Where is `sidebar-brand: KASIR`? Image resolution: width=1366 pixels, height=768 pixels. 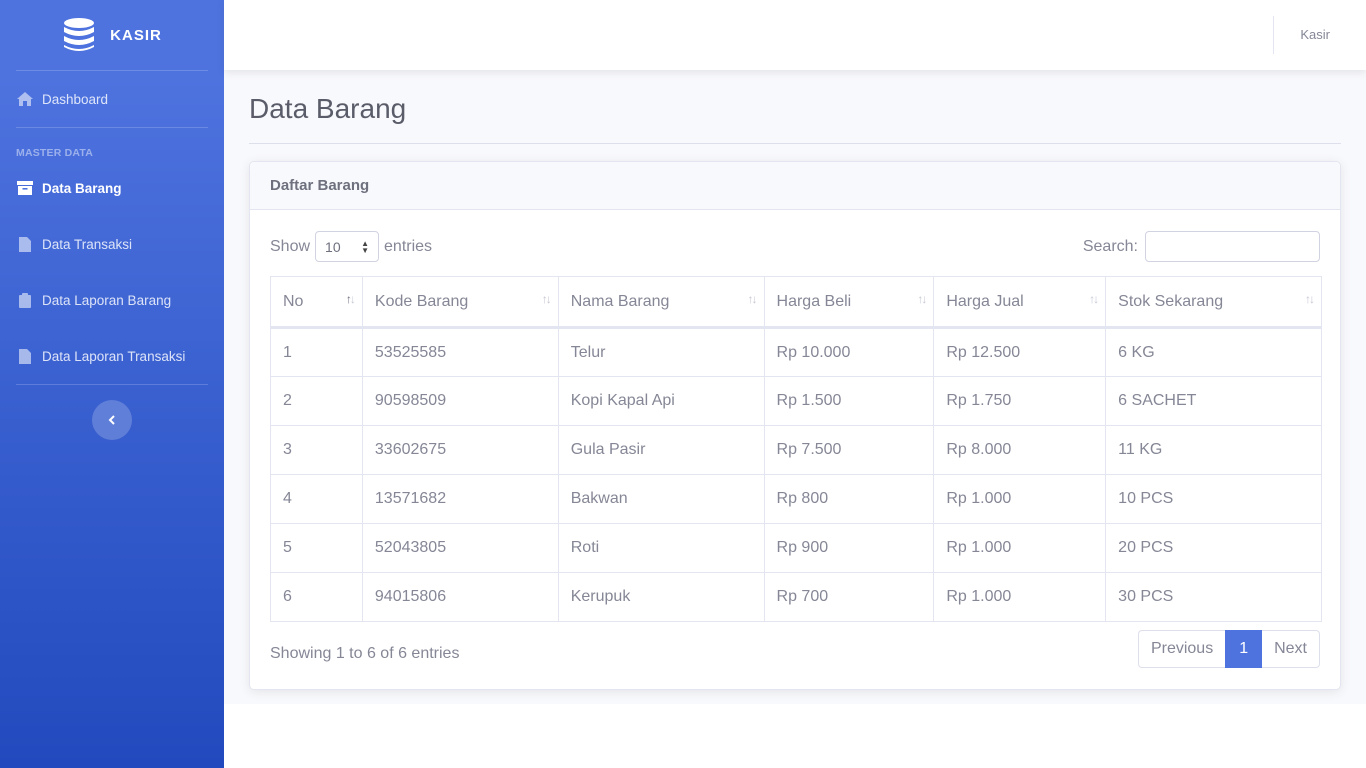 sidebar-brand: KASIR is located at coordinates (112, 35).